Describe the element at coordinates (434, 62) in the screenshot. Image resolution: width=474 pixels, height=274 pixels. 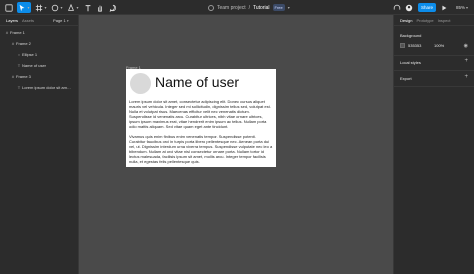
I see `local-styles-section: Local styles` at that location.